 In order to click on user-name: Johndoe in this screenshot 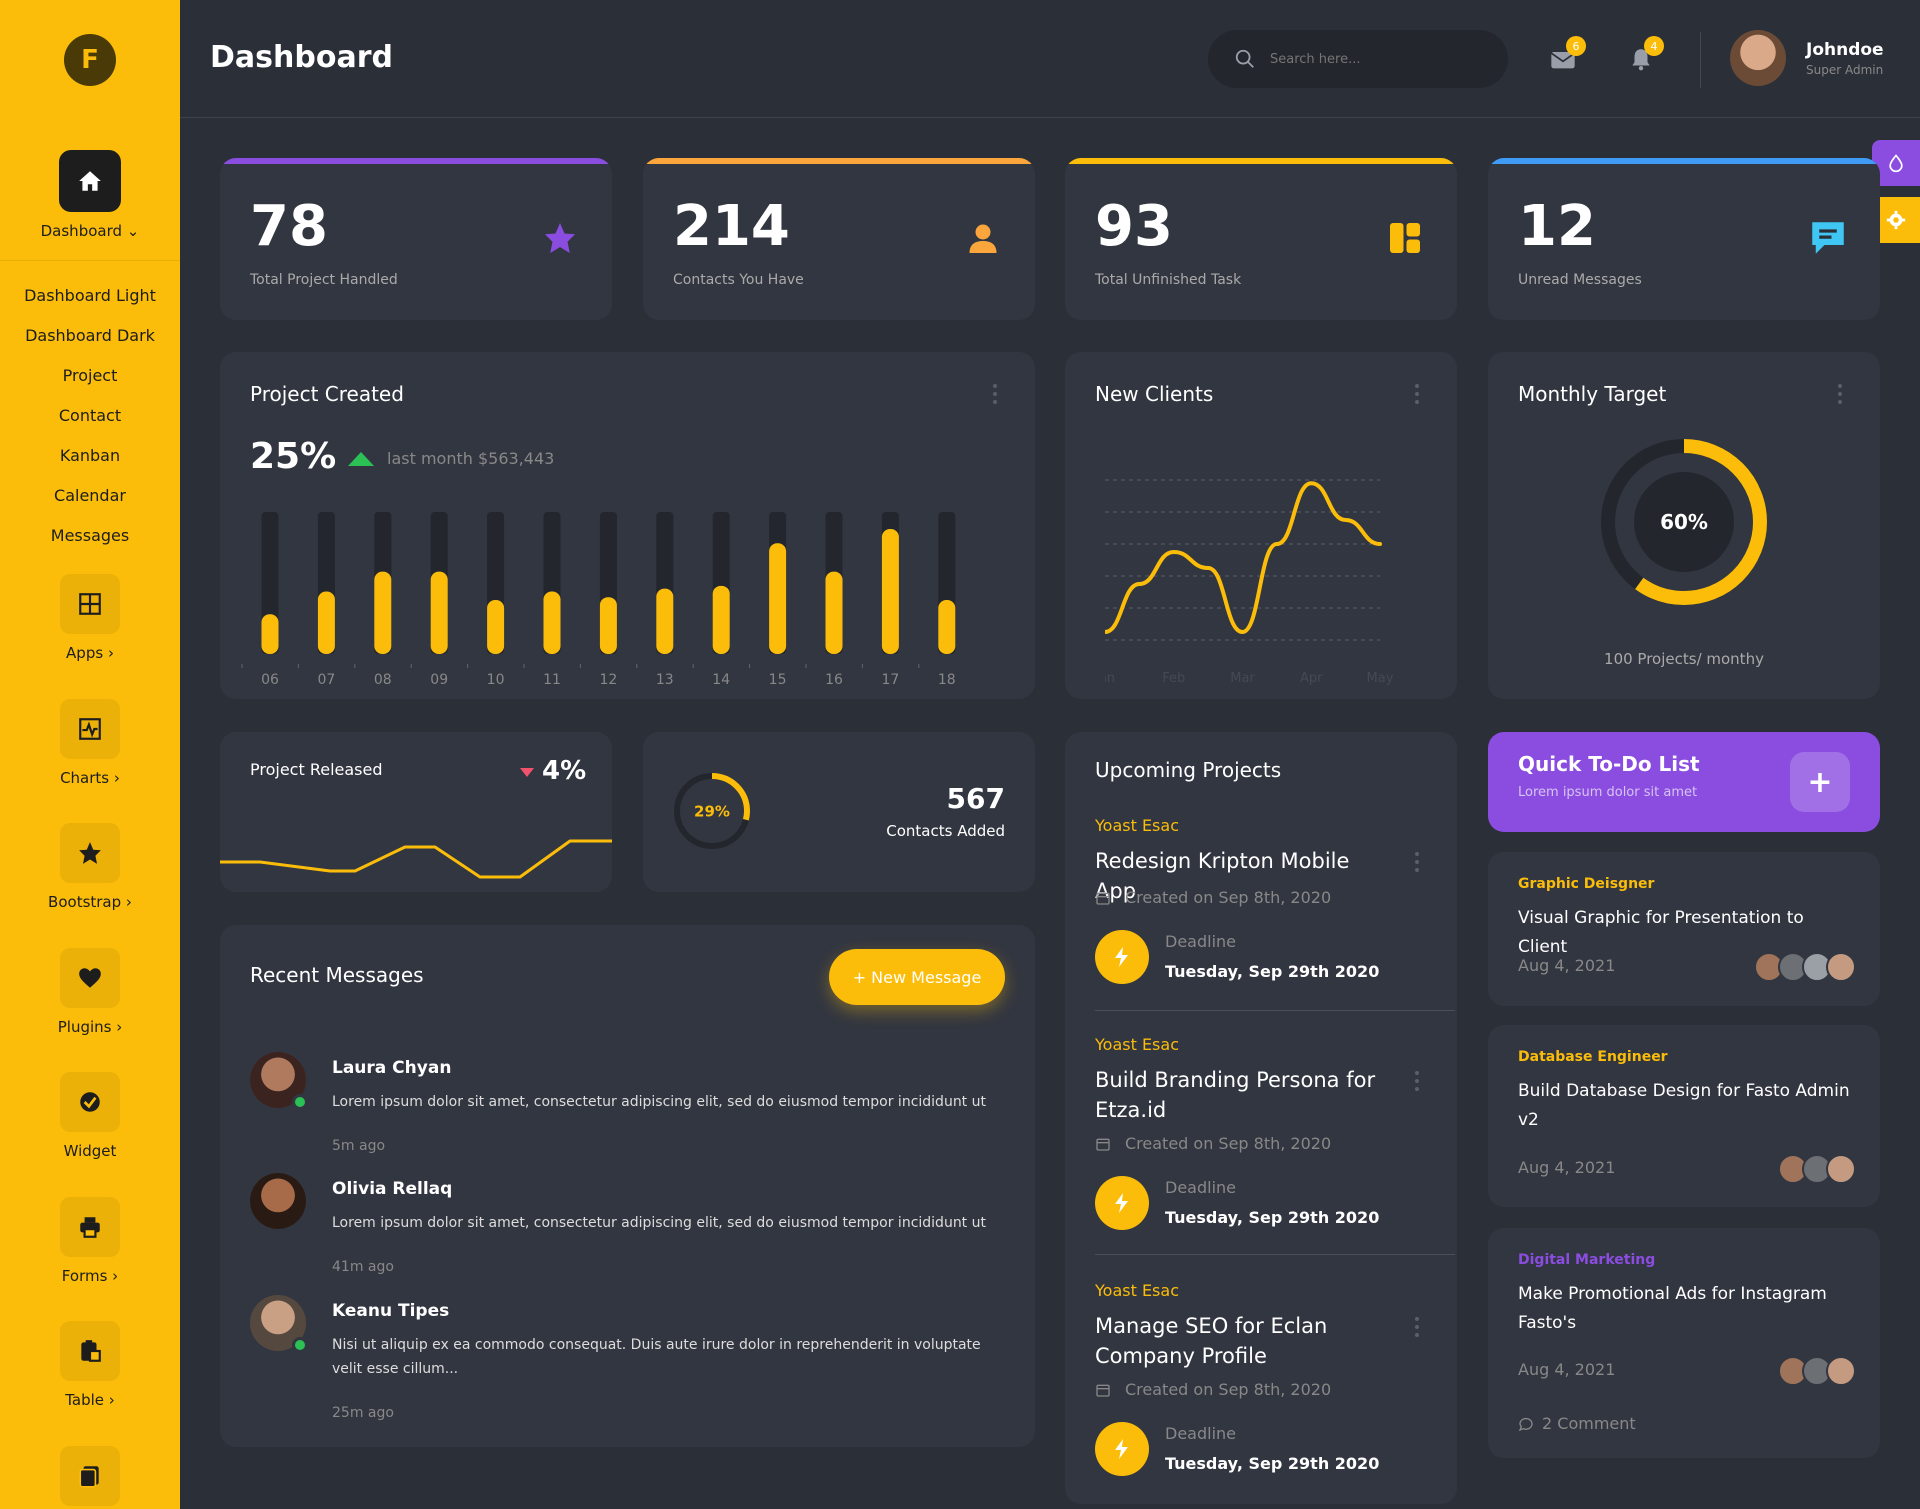, I will do `click(1845, 50)`.